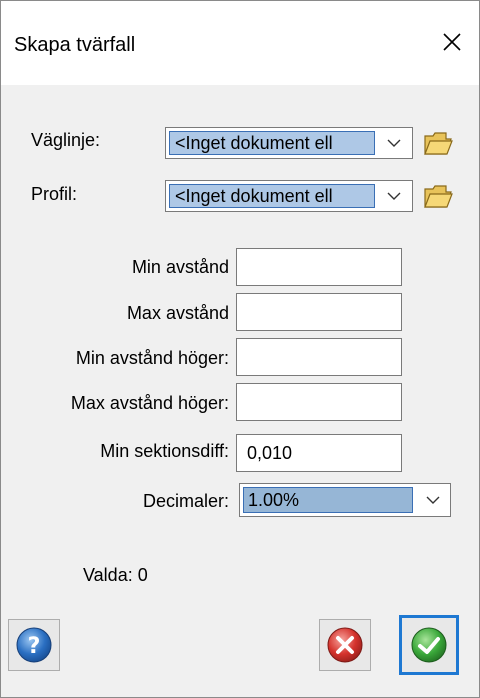 This screenshot has width=480, height=698. Describe the element at coordinates (328, 500) in the screenshot. I see `decimals-selected-value: 1.00%` at that location.